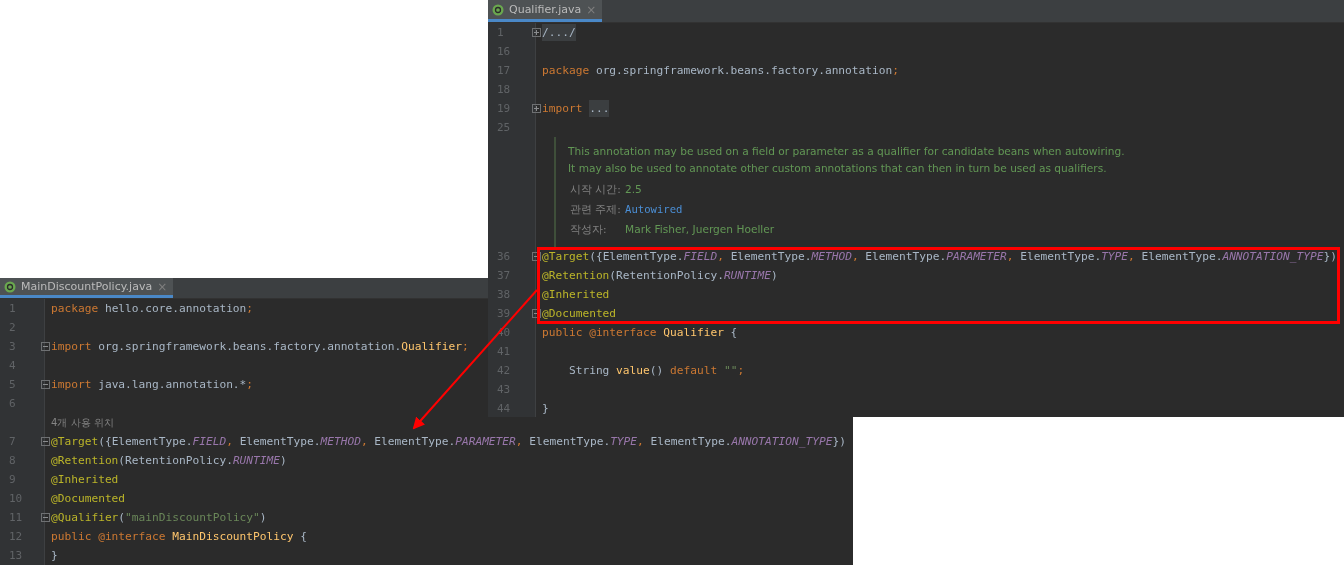 The height and width of the screenshot is (565, 1344). Describe the element at coordinates (700, 229) in the screenshot. I see `doc-tag-value: Mark Fisher, Juergen Hoeller` at that location.